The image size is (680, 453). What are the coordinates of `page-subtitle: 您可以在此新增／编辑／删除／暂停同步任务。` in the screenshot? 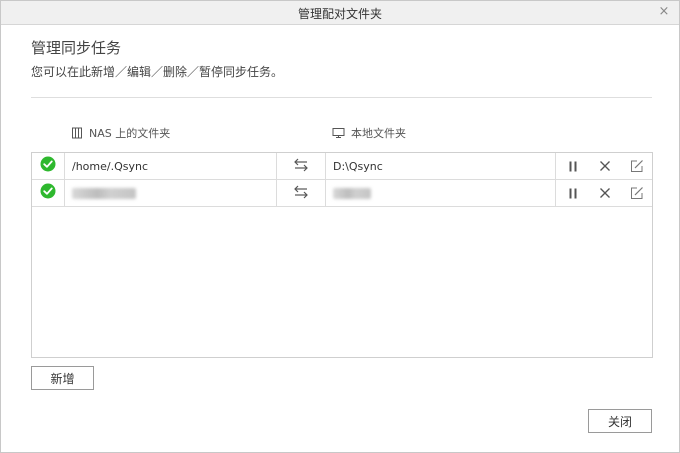 It's located at (157, 72).